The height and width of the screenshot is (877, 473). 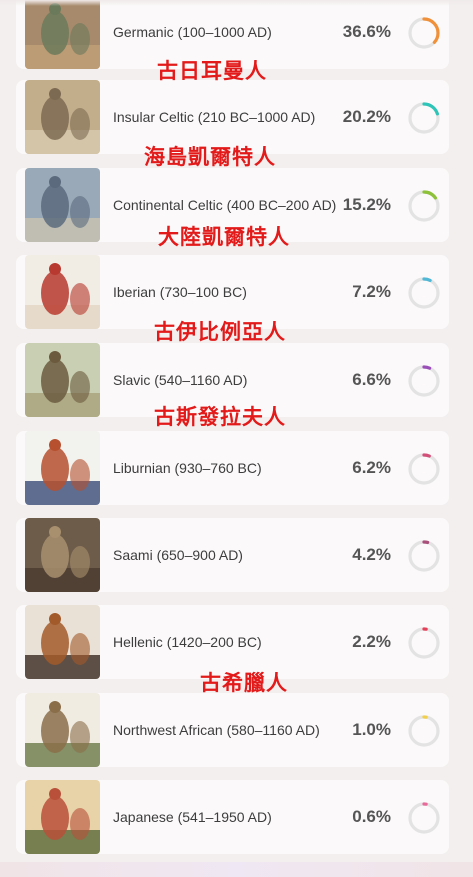 I want to click on ancestry-name: Japanese (541–1950 AD), so click(x=192, y=817).